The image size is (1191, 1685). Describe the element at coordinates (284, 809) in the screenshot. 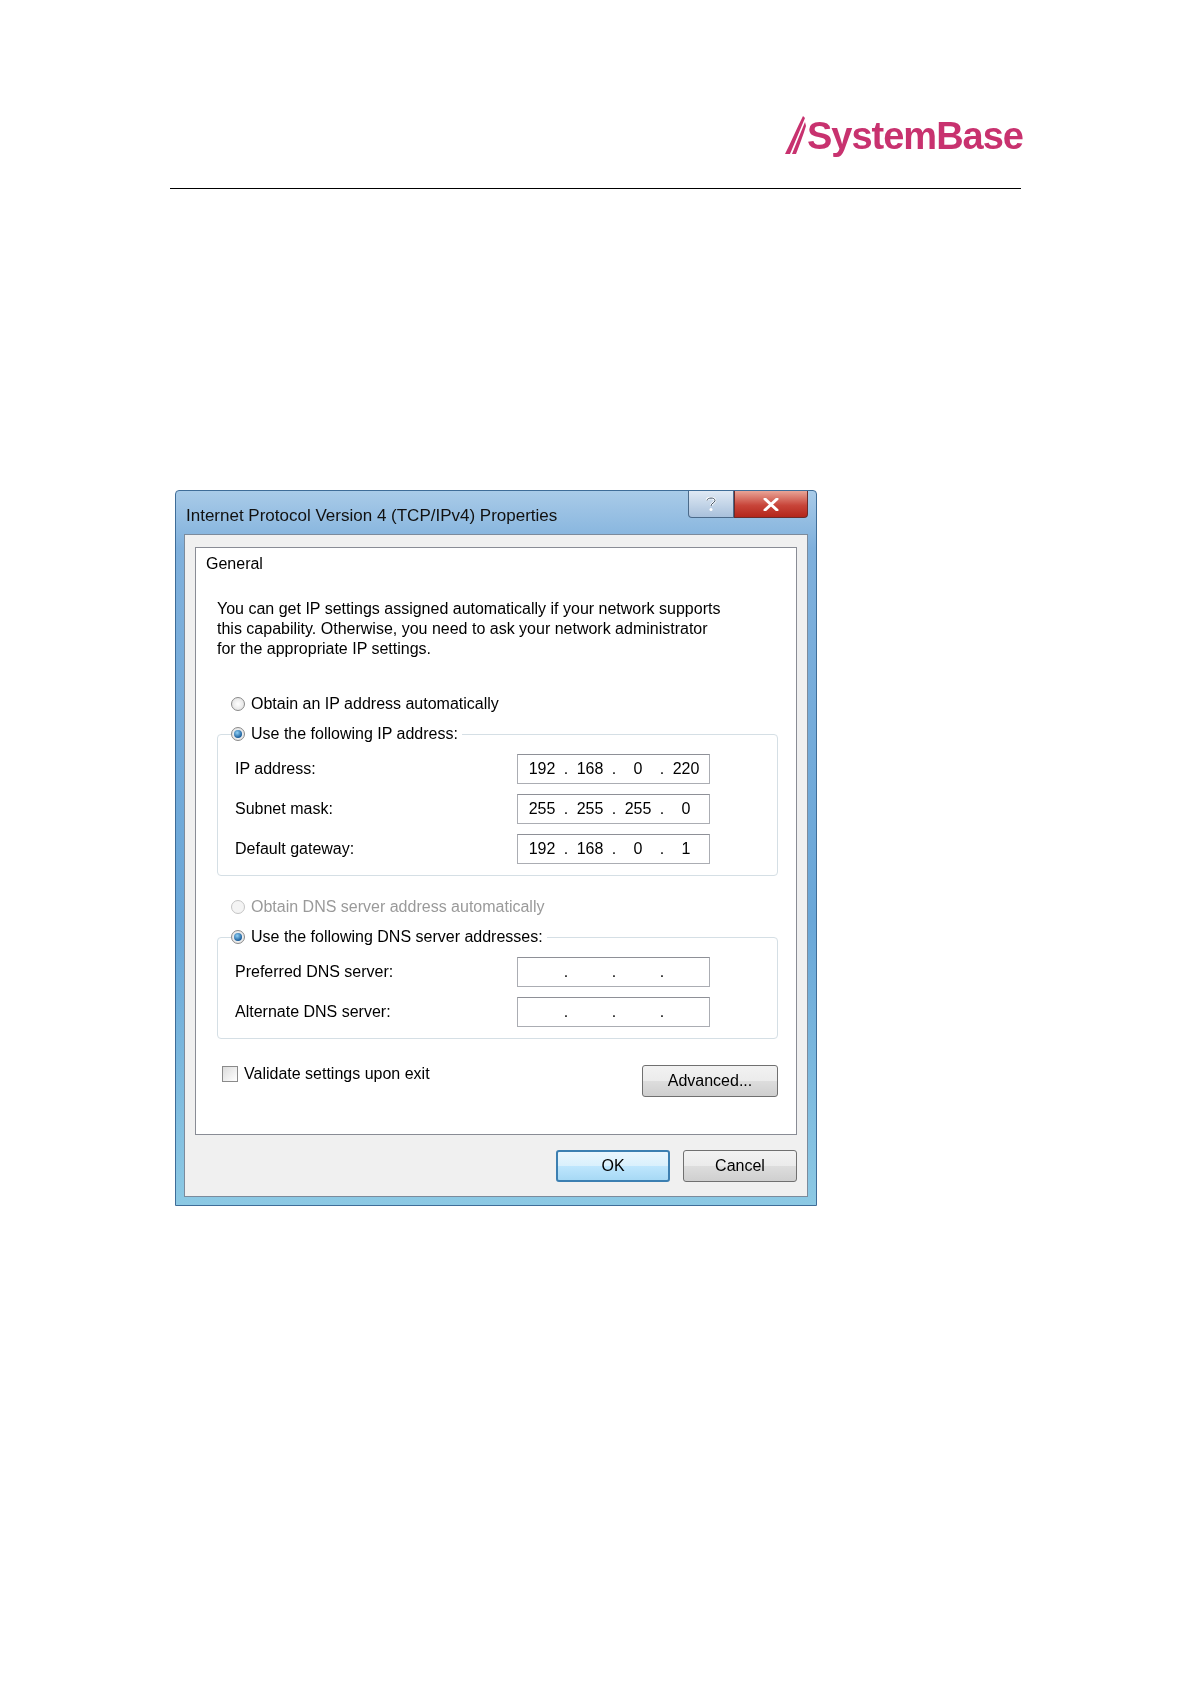

I see `field-label: Subnet mask:` at that location.